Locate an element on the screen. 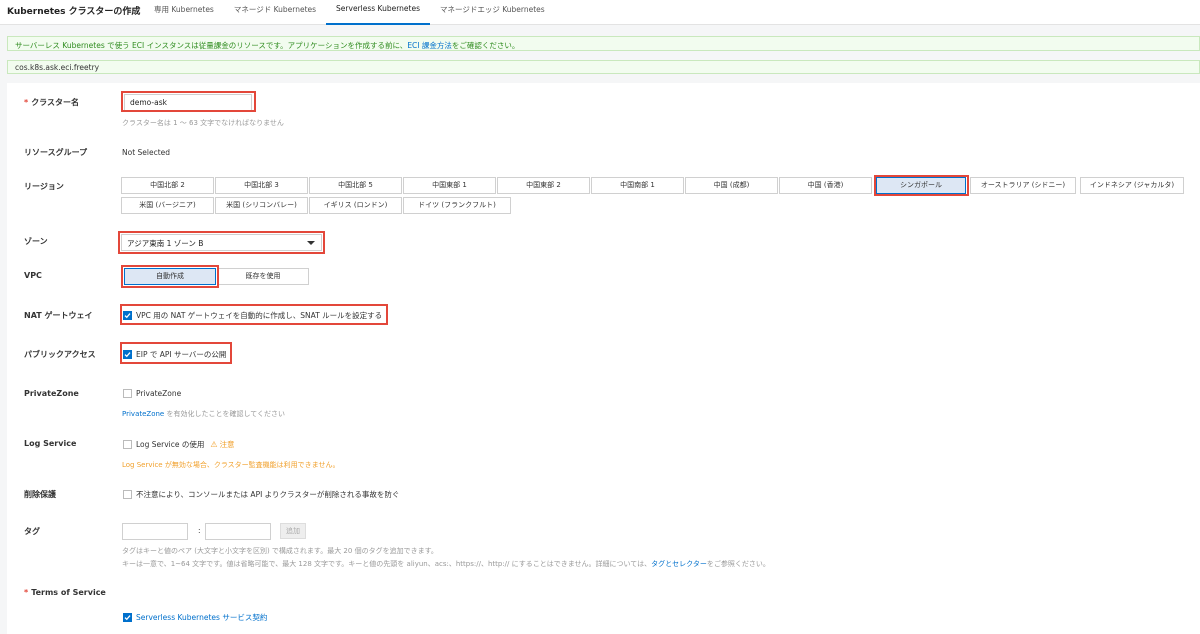  region-option: ドイツ (フランクフルト) is located at coordinates (457, 205).